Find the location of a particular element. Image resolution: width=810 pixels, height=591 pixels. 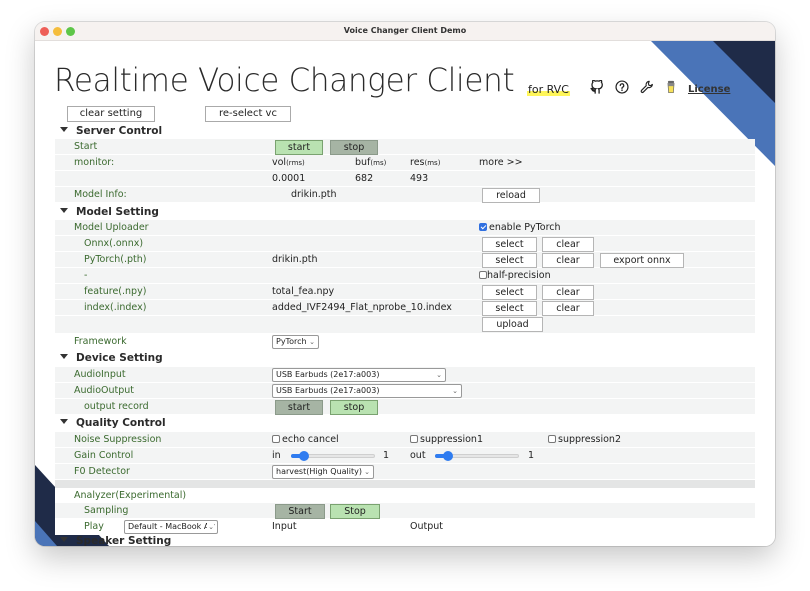

feature-row: feature(.npy) total_fea.npy select clear is located at coordinates (405, 292).